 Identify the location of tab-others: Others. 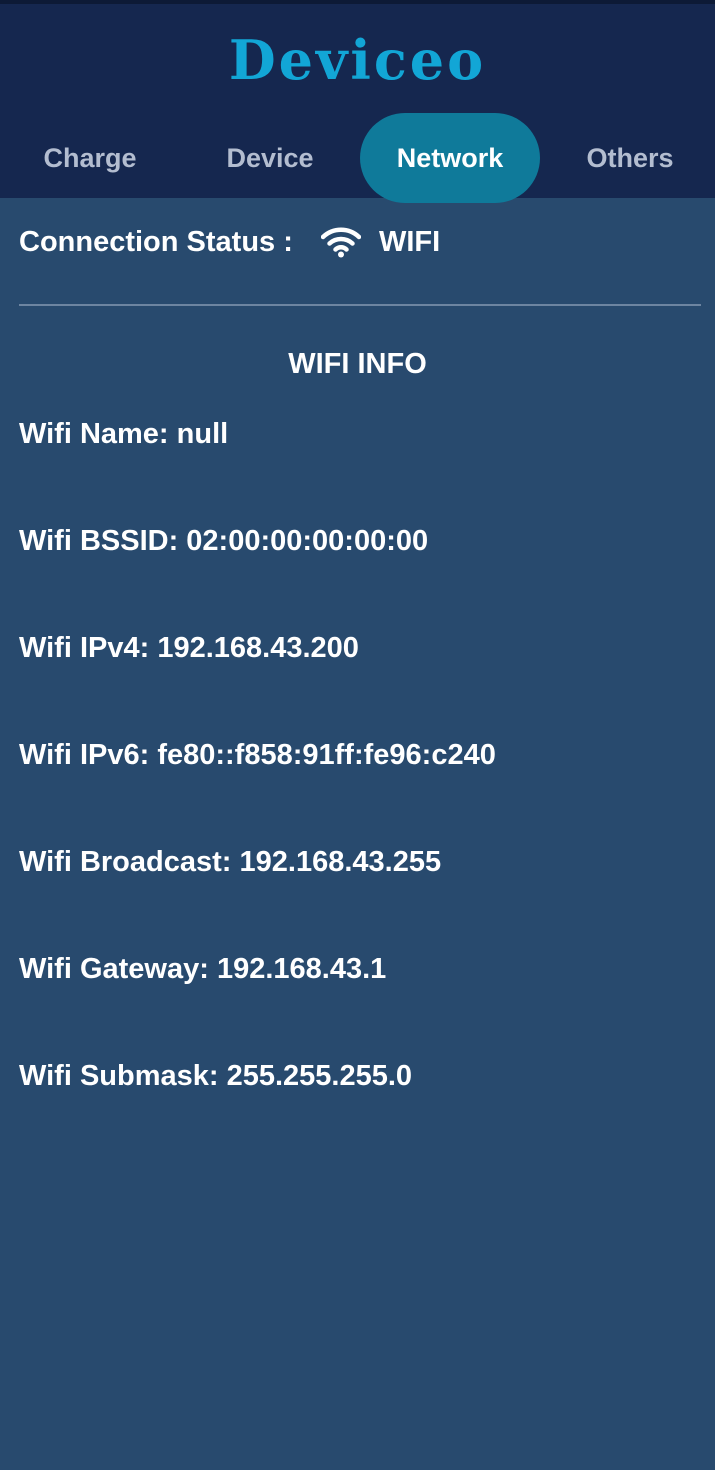
(627, 158).